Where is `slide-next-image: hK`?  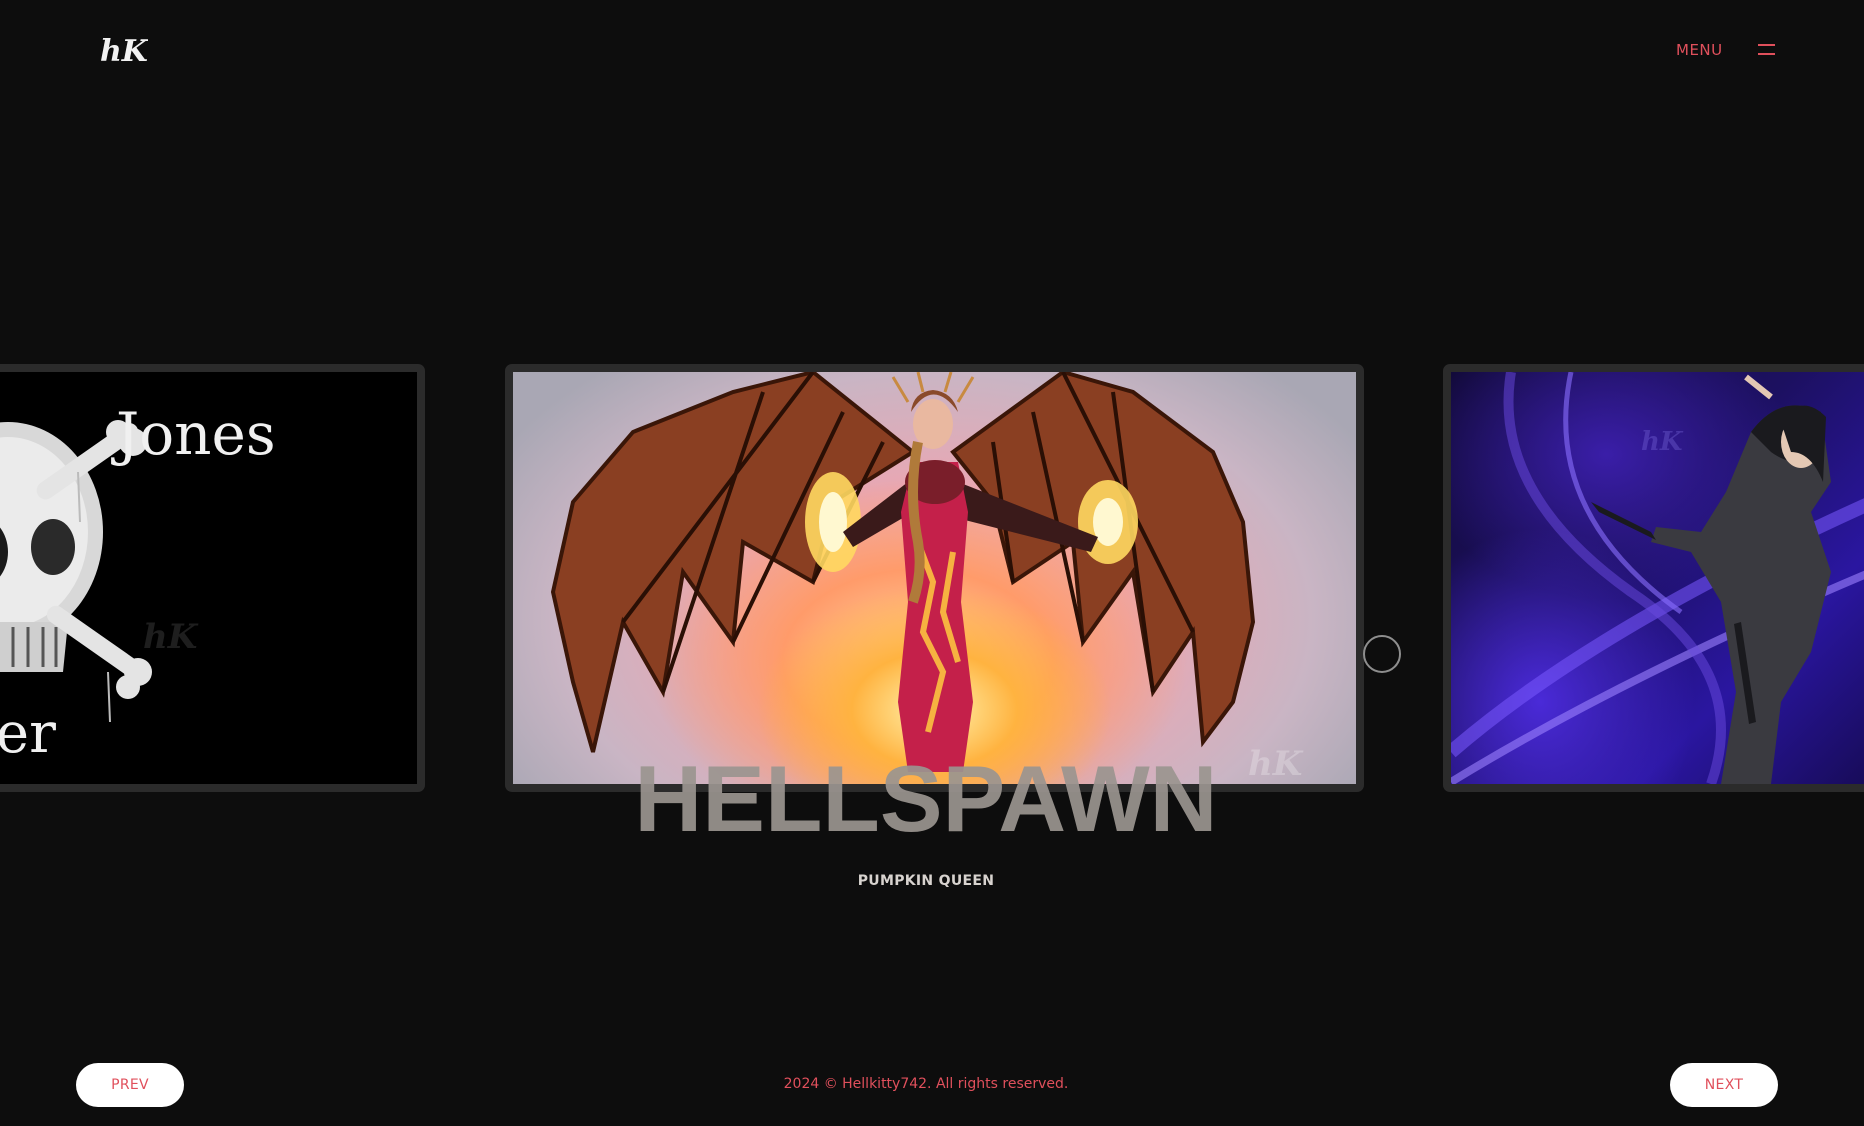
slide-next-image: hK is located at coordinates (1657, 578).